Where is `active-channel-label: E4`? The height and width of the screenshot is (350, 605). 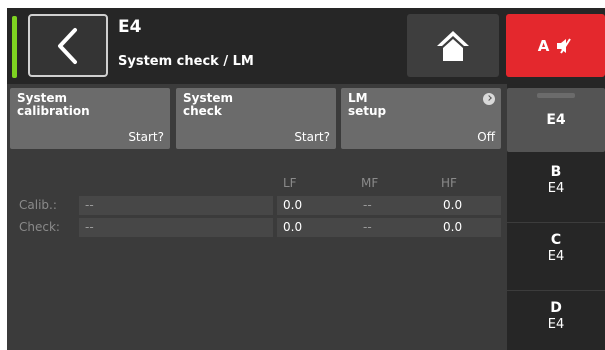 active-channel-label: E4 is located at coordinates (556, 120).